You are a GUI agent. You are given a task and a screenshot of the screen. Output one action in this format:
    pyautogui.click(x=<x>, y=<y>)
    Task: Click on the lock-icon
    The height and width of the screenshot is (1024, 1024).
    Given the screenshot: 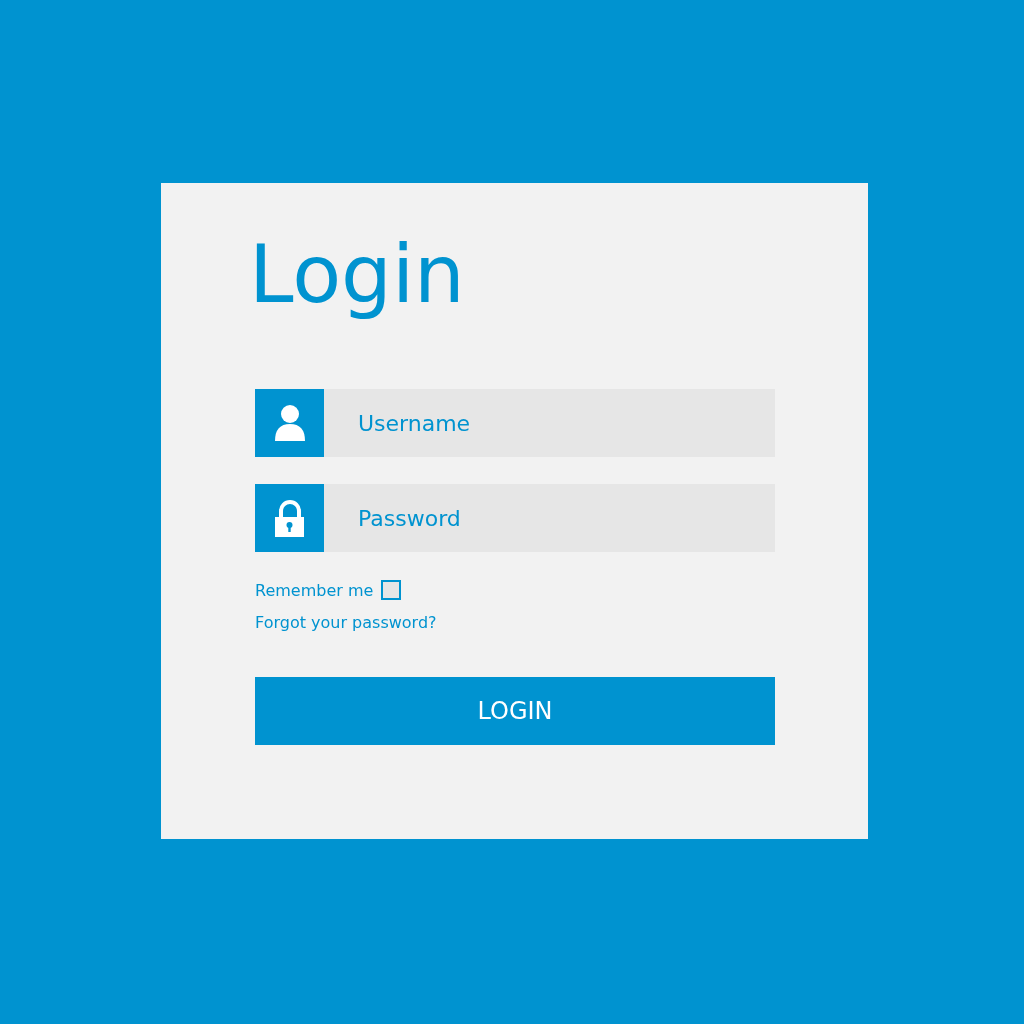 What is the action you would take?
    pyautogui.click(x=289, y=518)
    